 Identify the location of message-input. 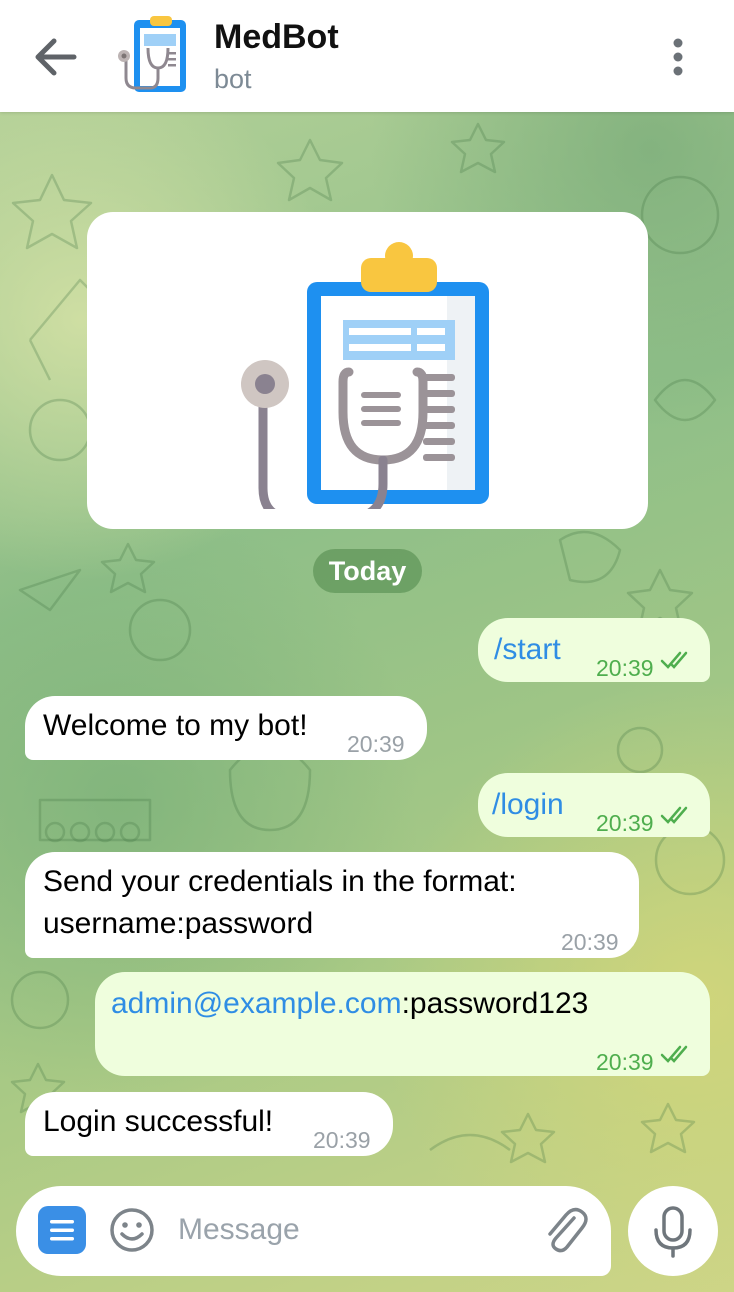
(348, 1230).